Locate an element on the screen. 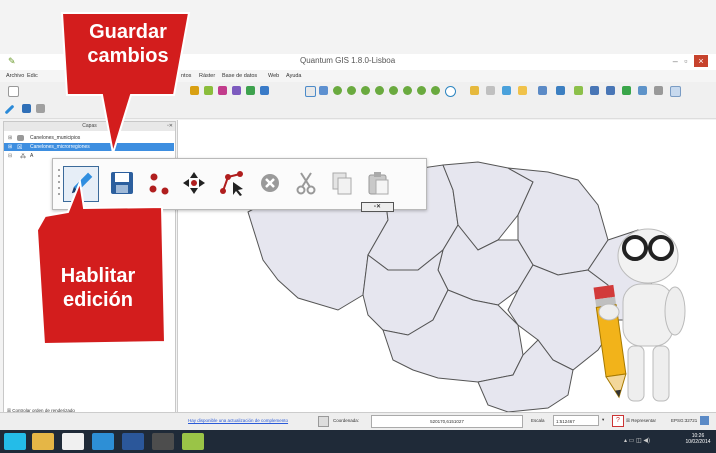  callout-enable-line1: Hablitar is located at coordinates (98, 276).